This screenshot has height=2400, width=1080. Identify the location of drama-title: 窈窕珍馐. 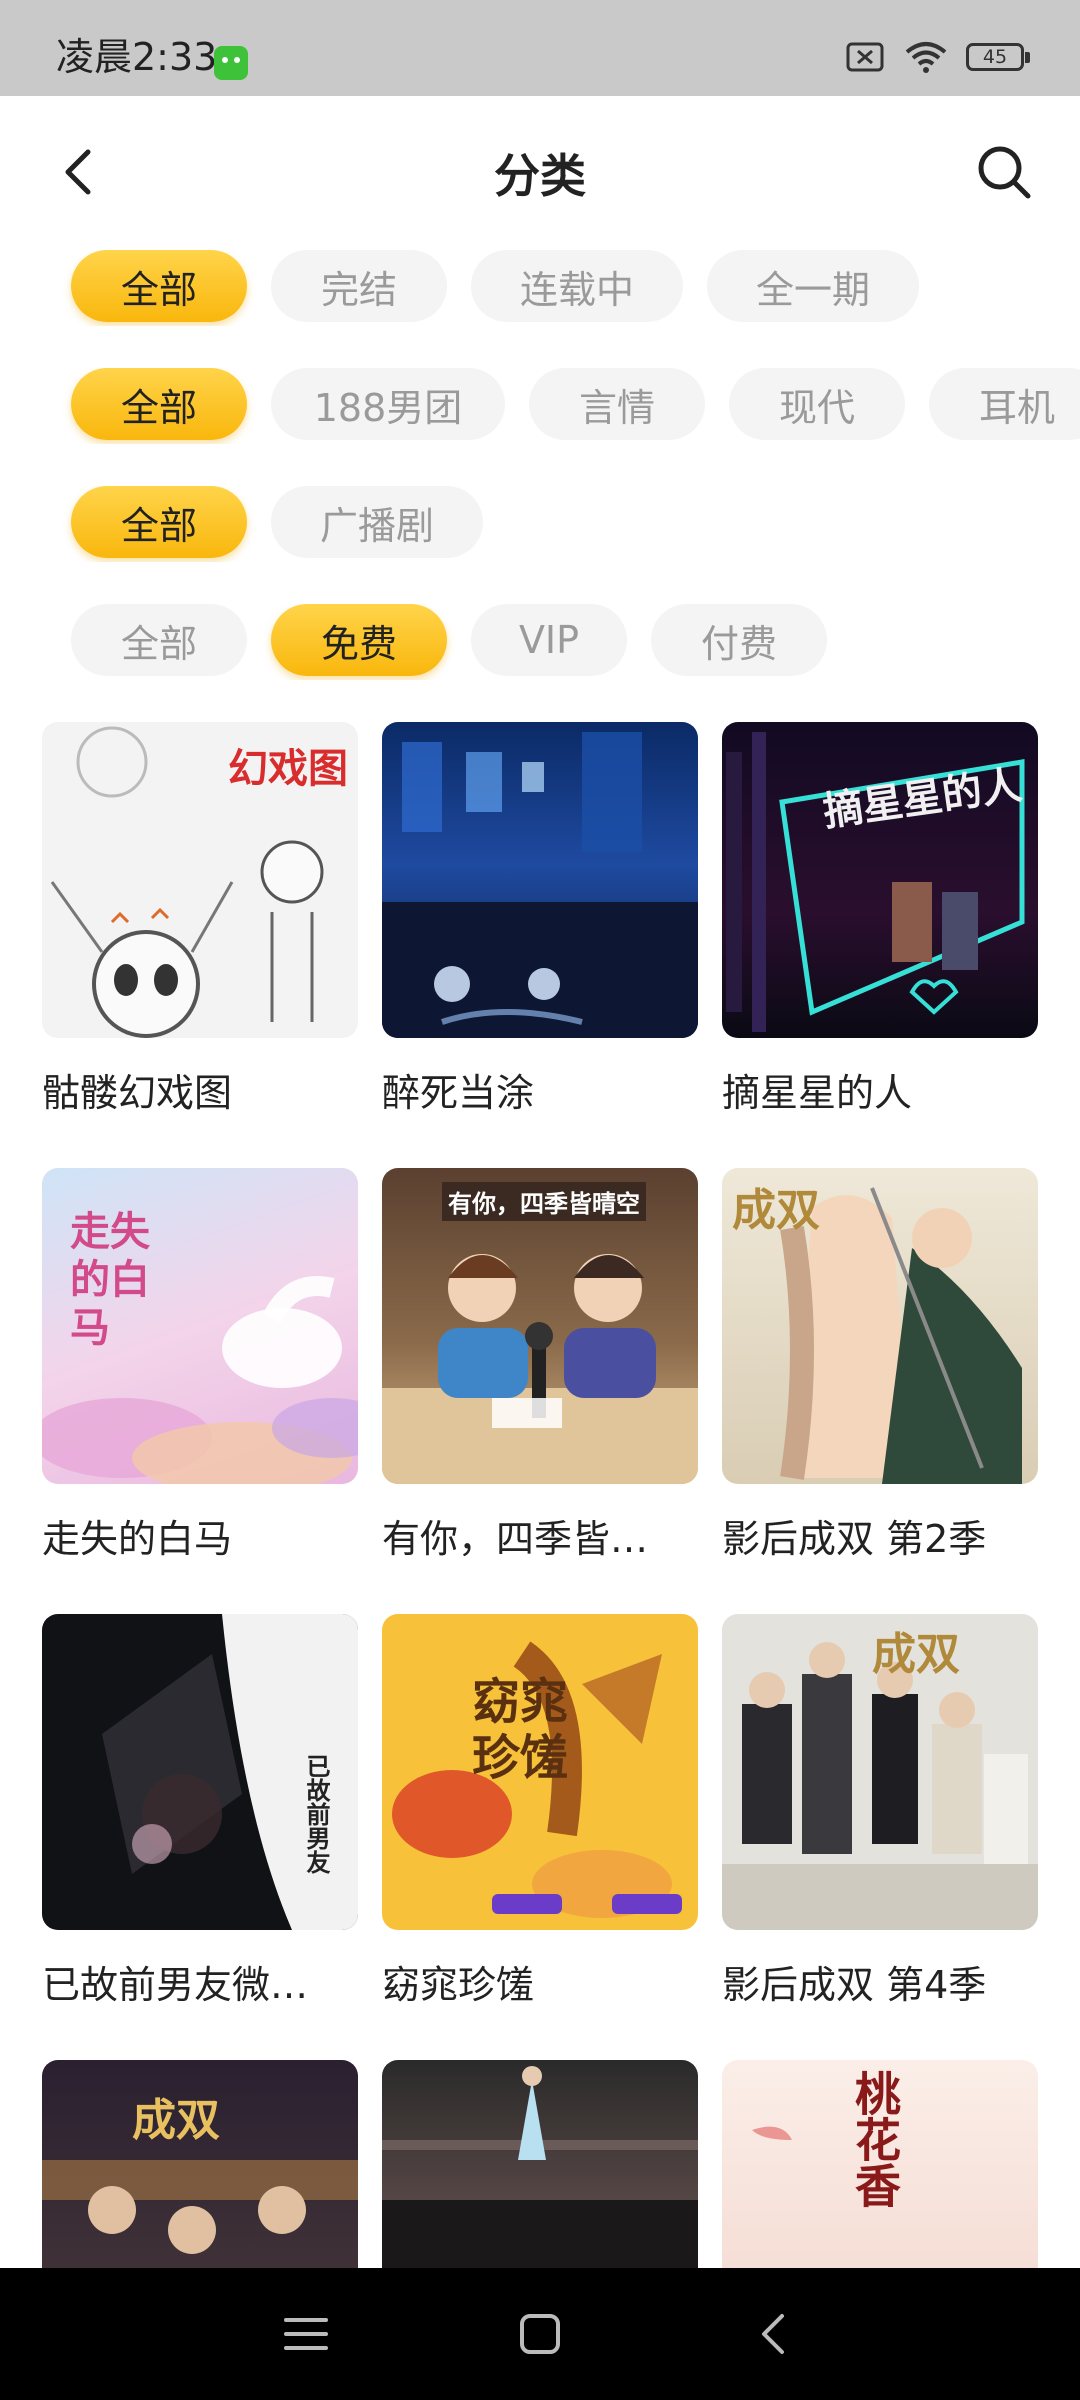
(458, 1985).